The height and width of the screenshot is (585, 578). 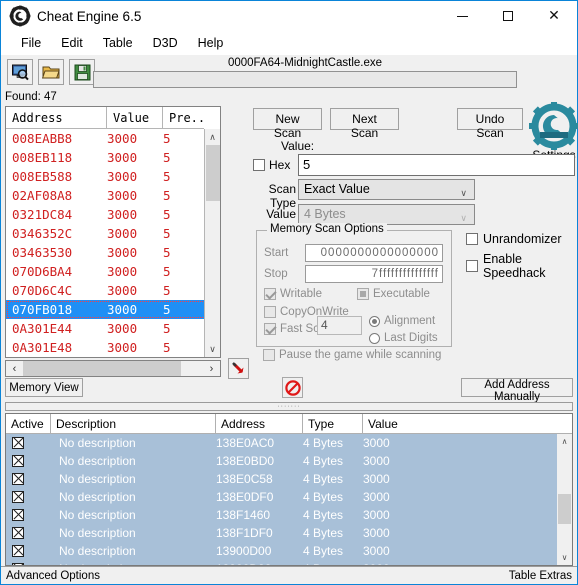 I want to click on cheat-table-scrollbar: ∧ ∨, so click(x=564, y=499).